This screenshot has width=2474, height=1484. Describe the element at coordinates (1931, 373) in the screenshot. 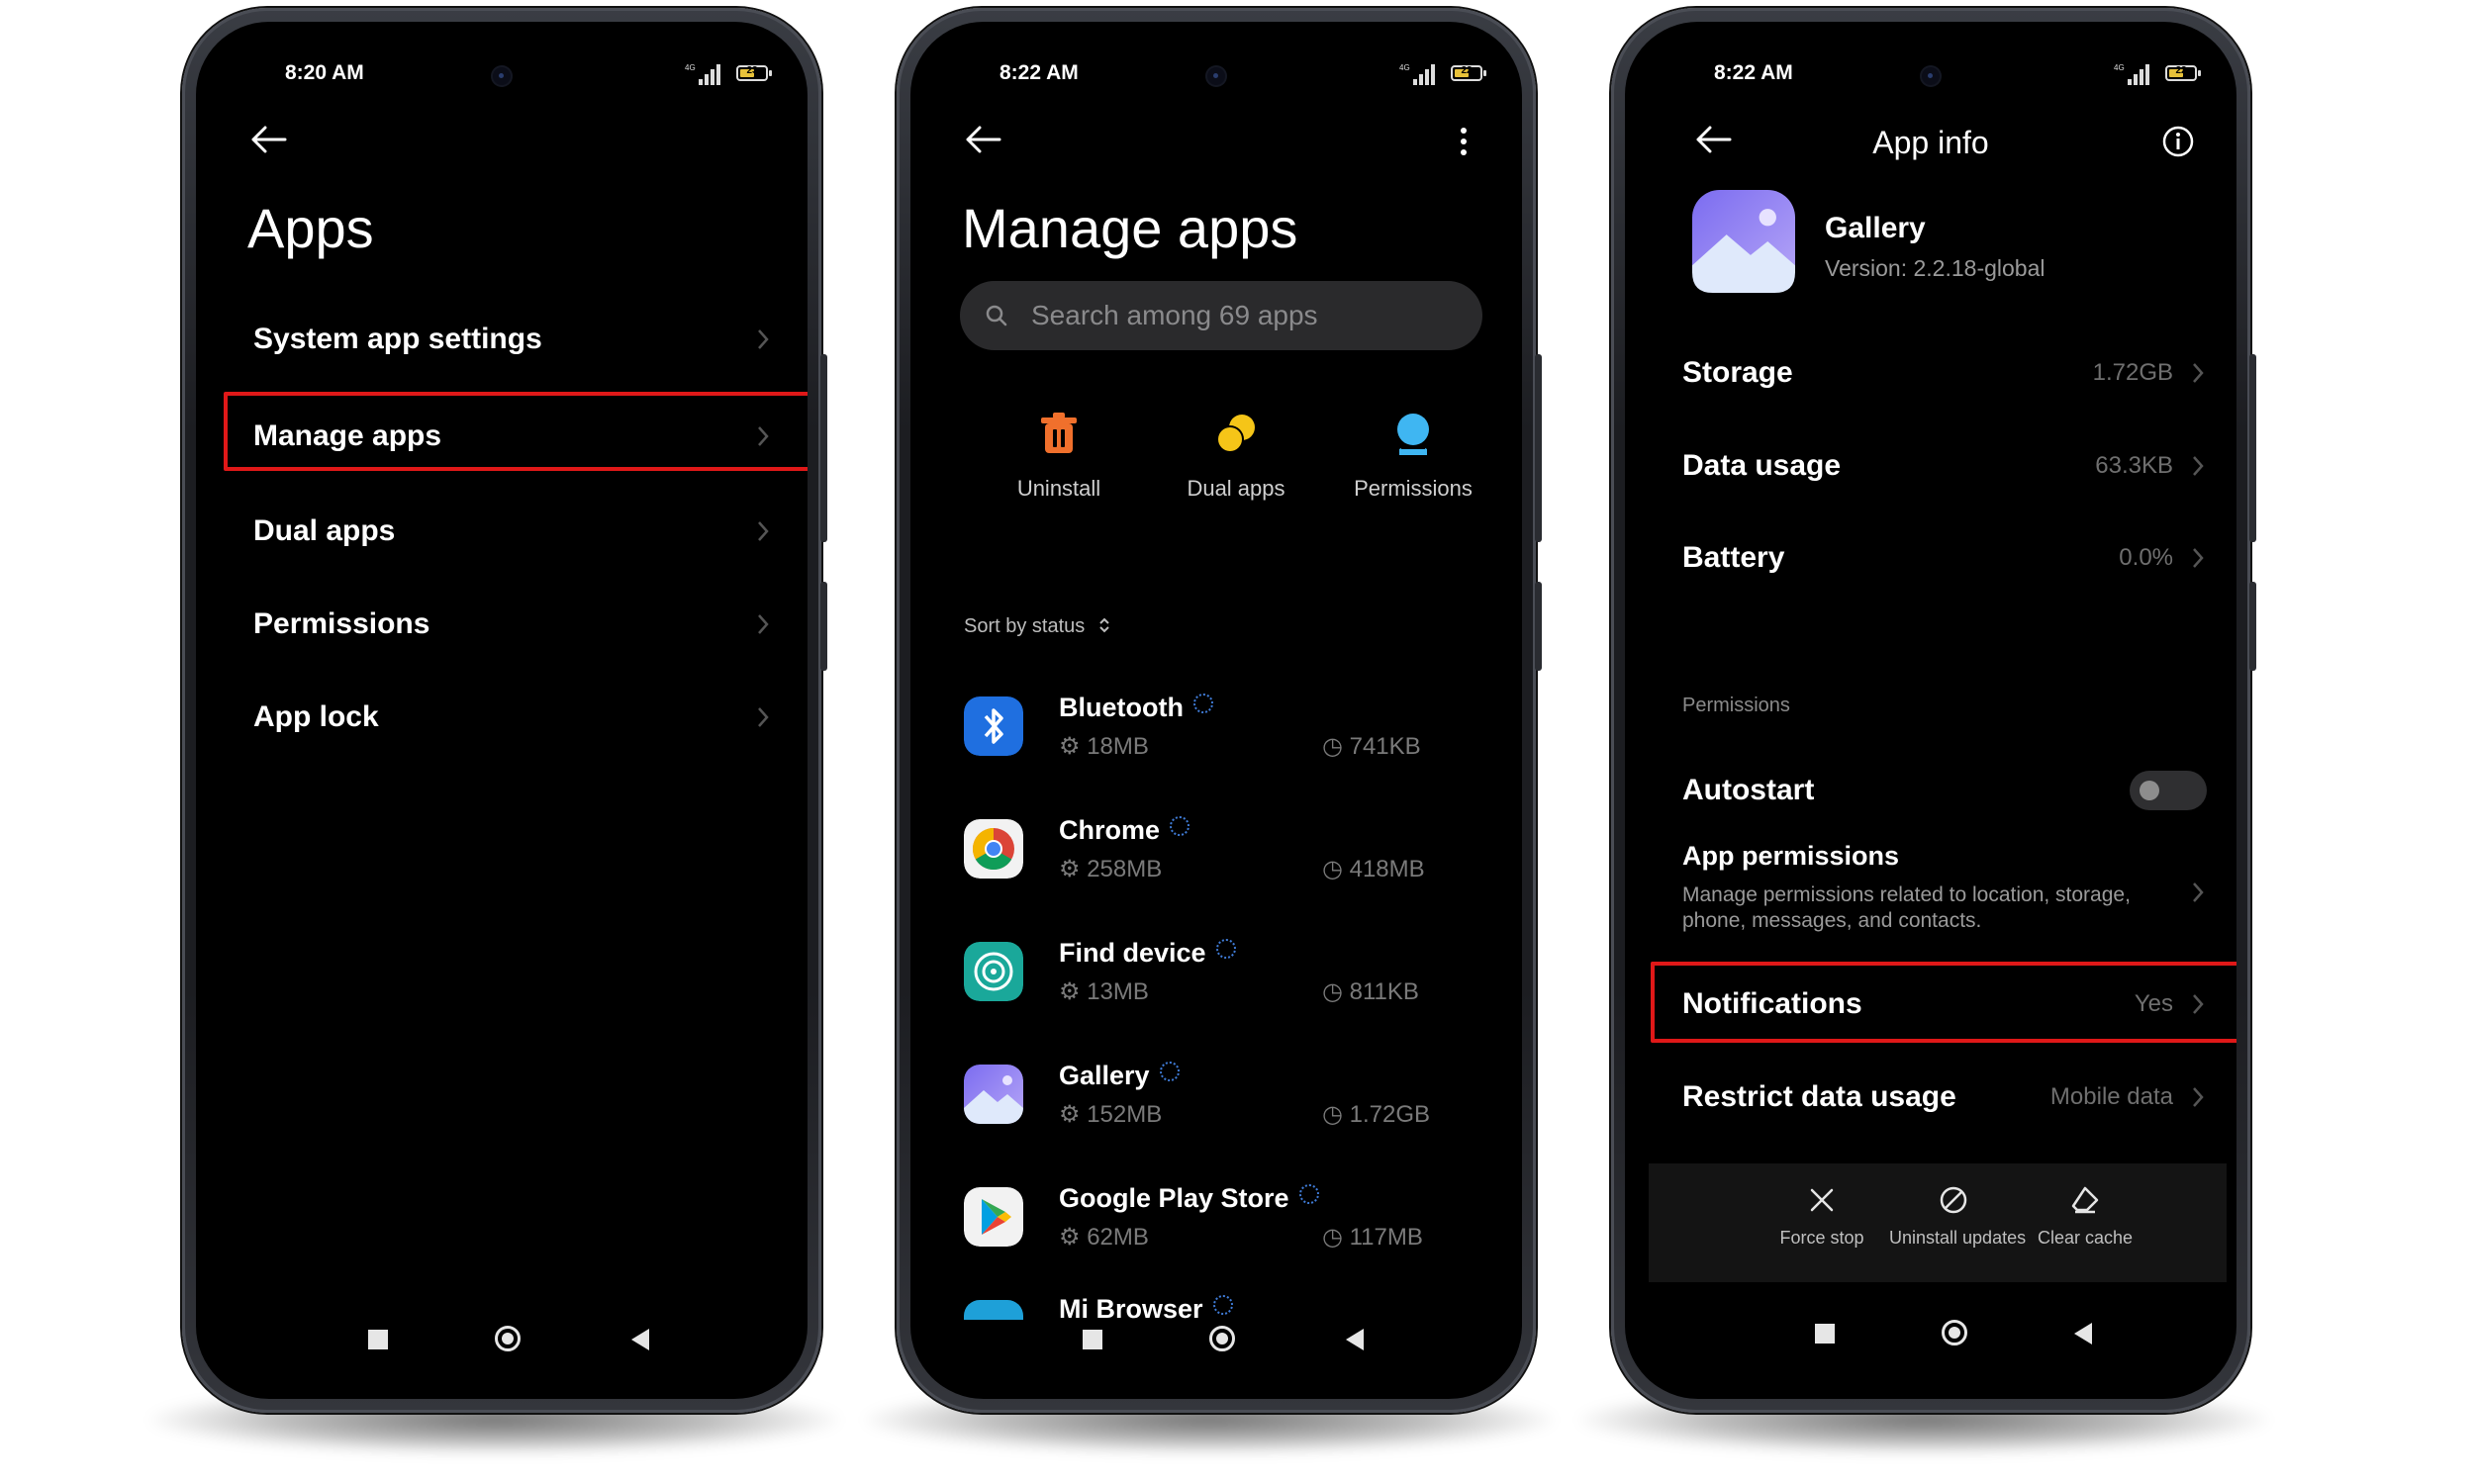

I see `storage-row: Storage 1.72GB` at that location.